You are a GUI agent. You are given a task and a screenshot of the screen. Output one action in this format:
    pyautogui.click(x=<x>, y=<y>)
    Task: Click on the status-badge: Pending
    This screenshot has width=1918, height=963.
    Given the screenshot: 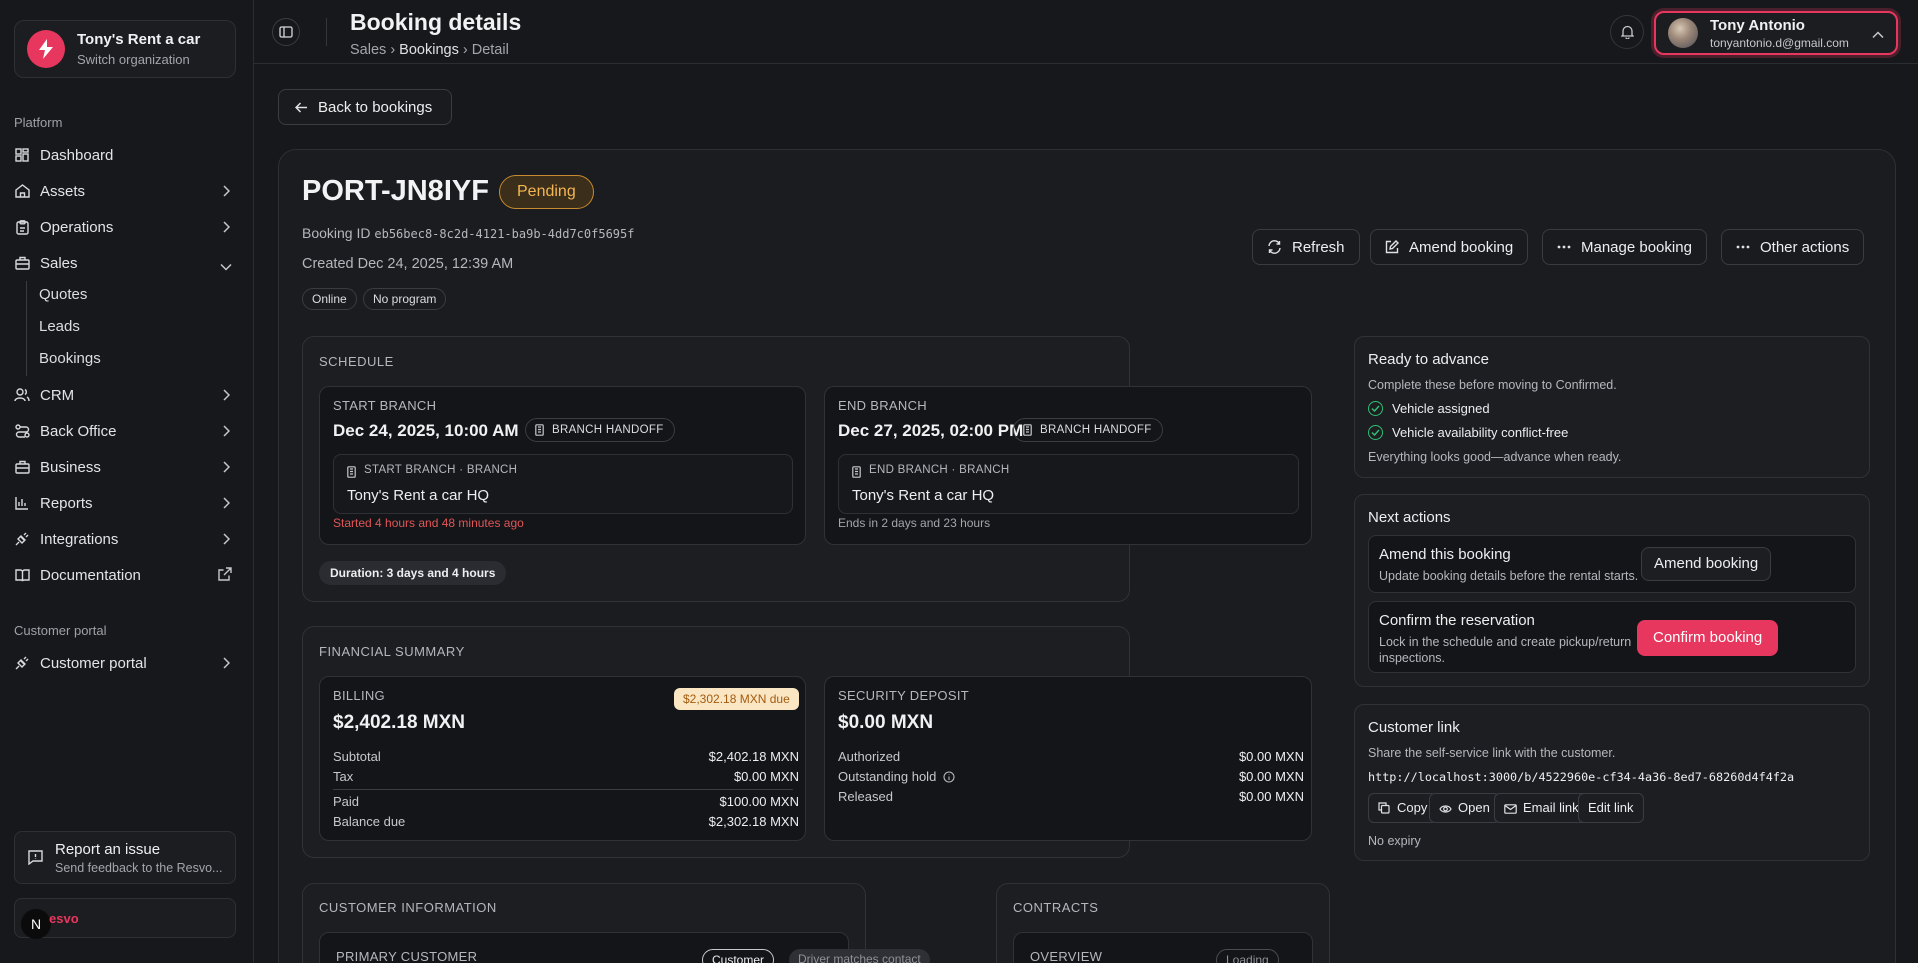 What is the action you would take?
    pyautogui.click(x=546, y=192)
    